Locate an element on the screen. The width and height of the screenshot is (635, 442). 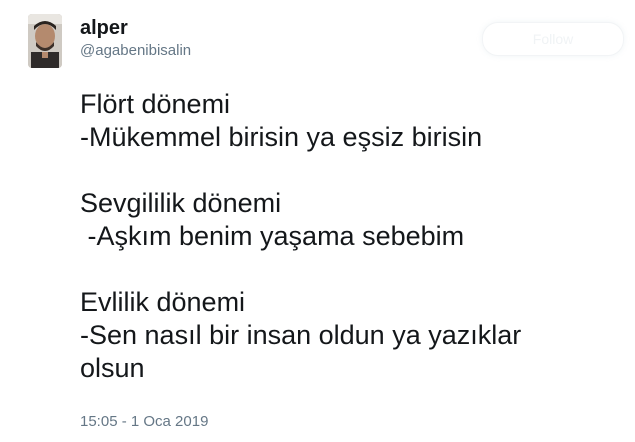
avatar is located at coordinates (45, 41).